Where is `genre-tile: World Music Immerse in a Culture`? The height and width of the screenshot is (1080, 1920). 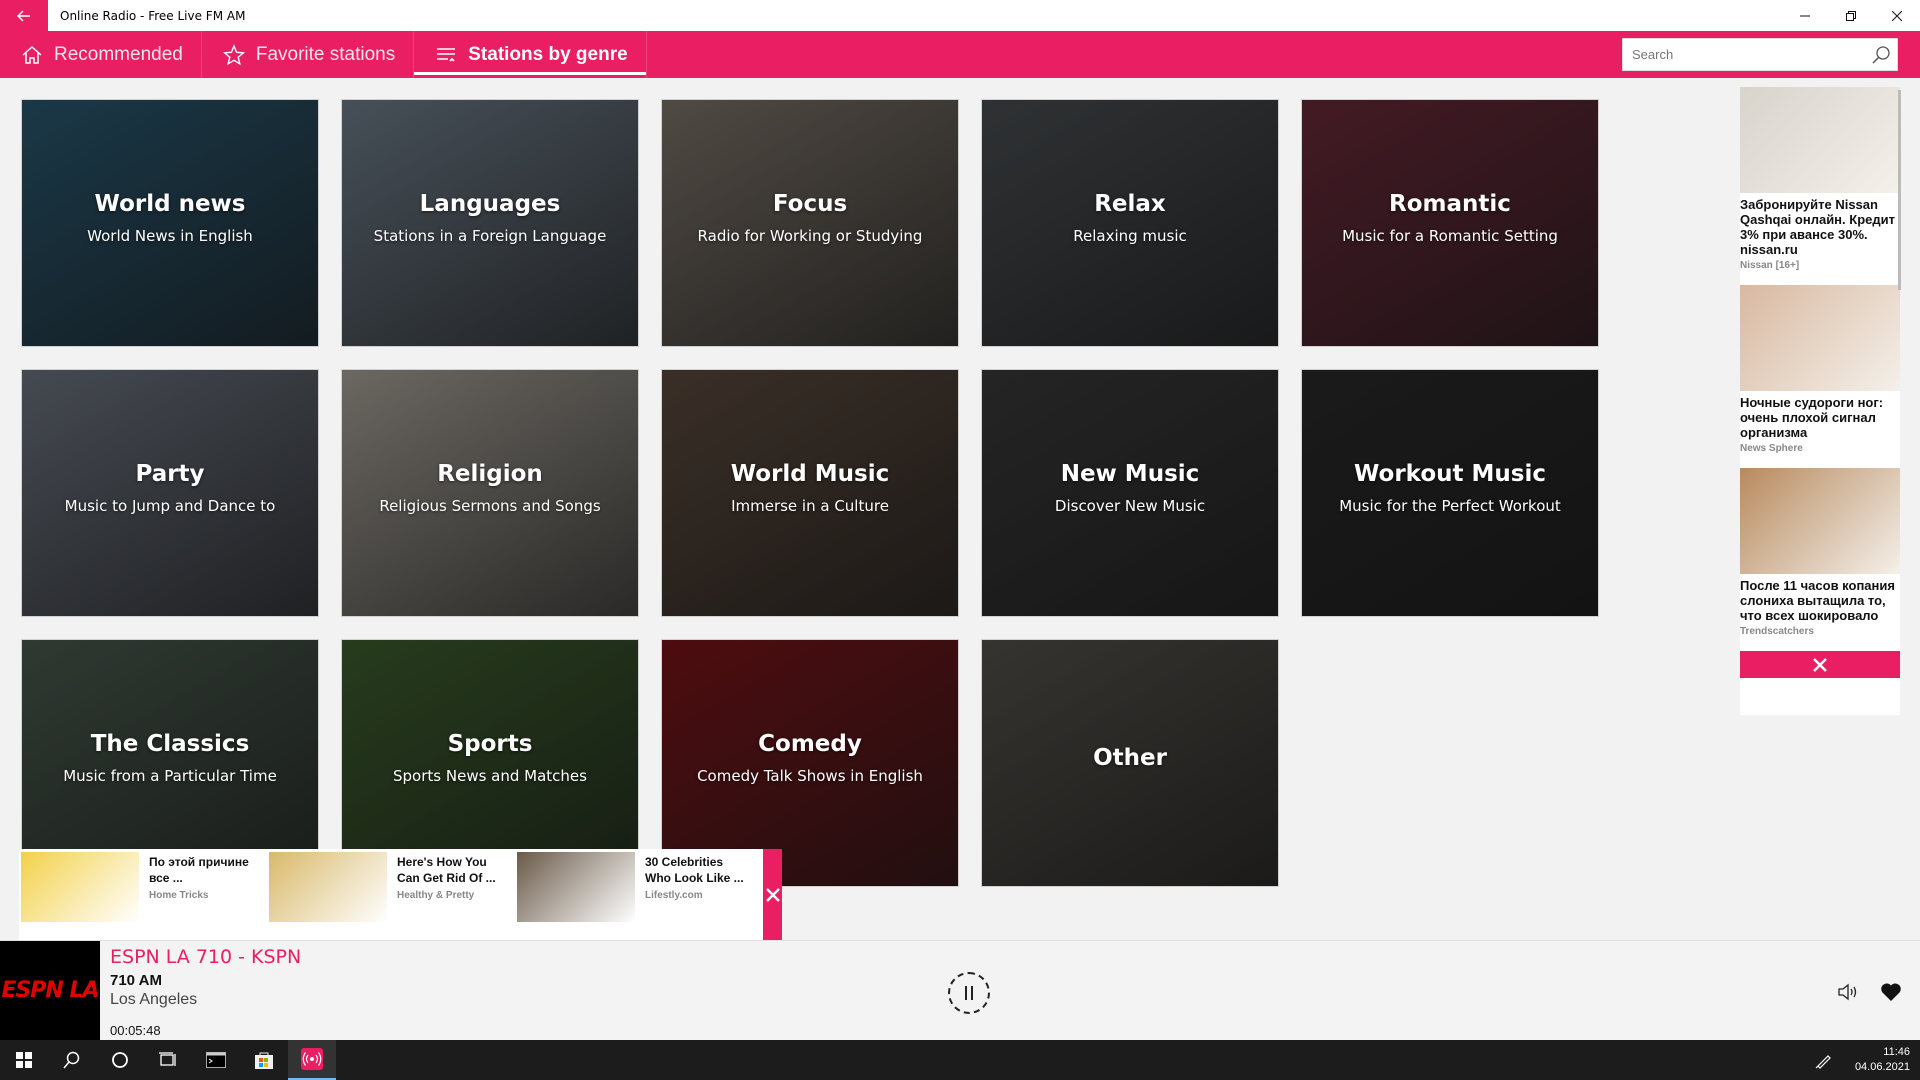 genre-tile: World Music Immerse in a Culture is located at coordinates (810, 493).